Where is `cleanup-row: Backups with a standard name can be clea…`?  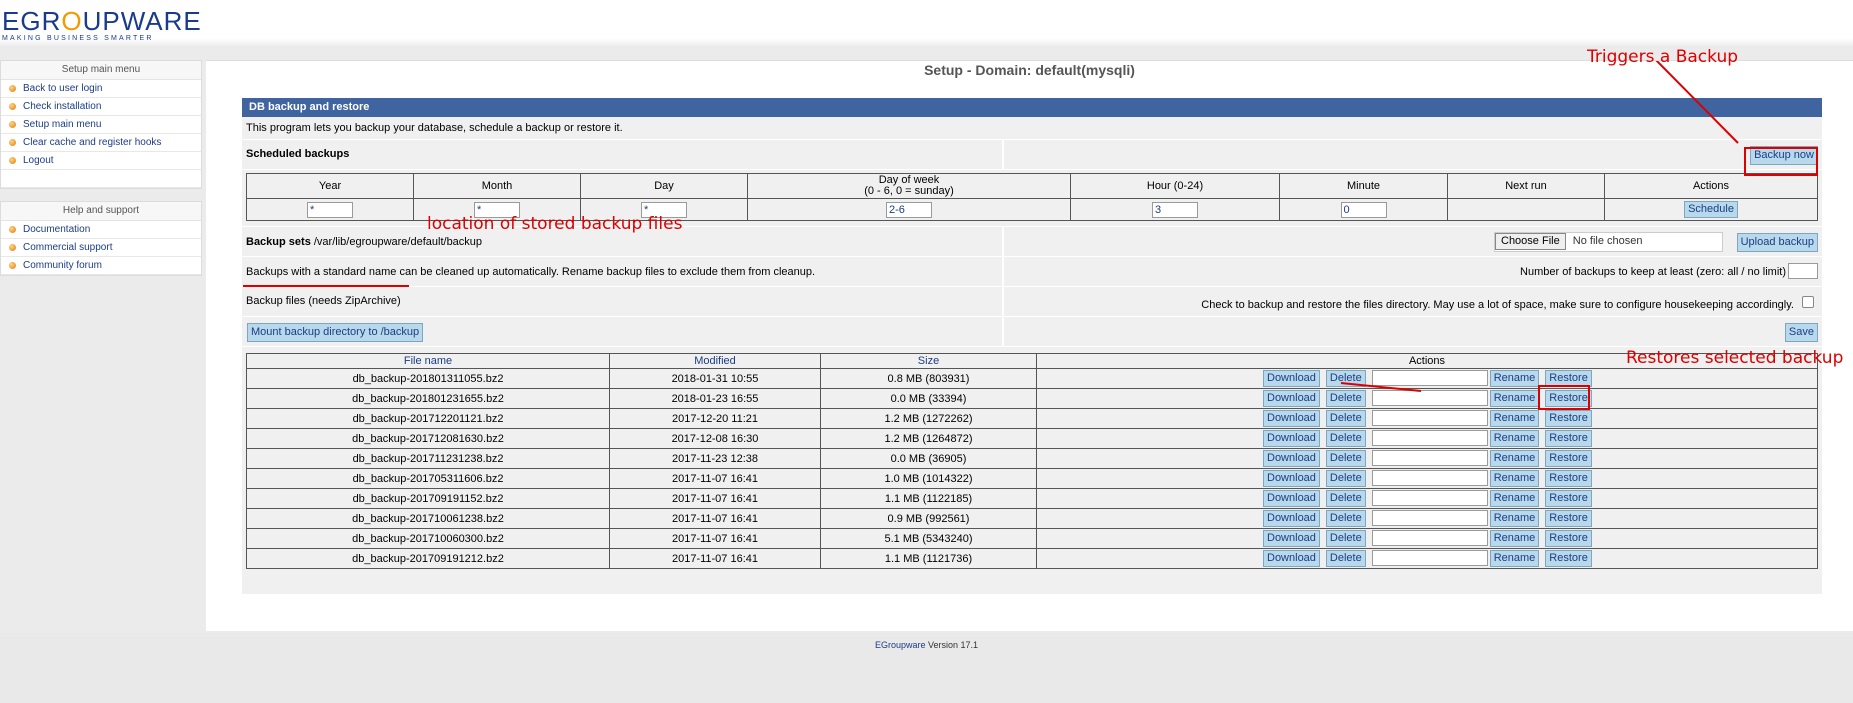
cleanup-row: Backups with a standard name can be clea… is located at coordinates (1032, 272).